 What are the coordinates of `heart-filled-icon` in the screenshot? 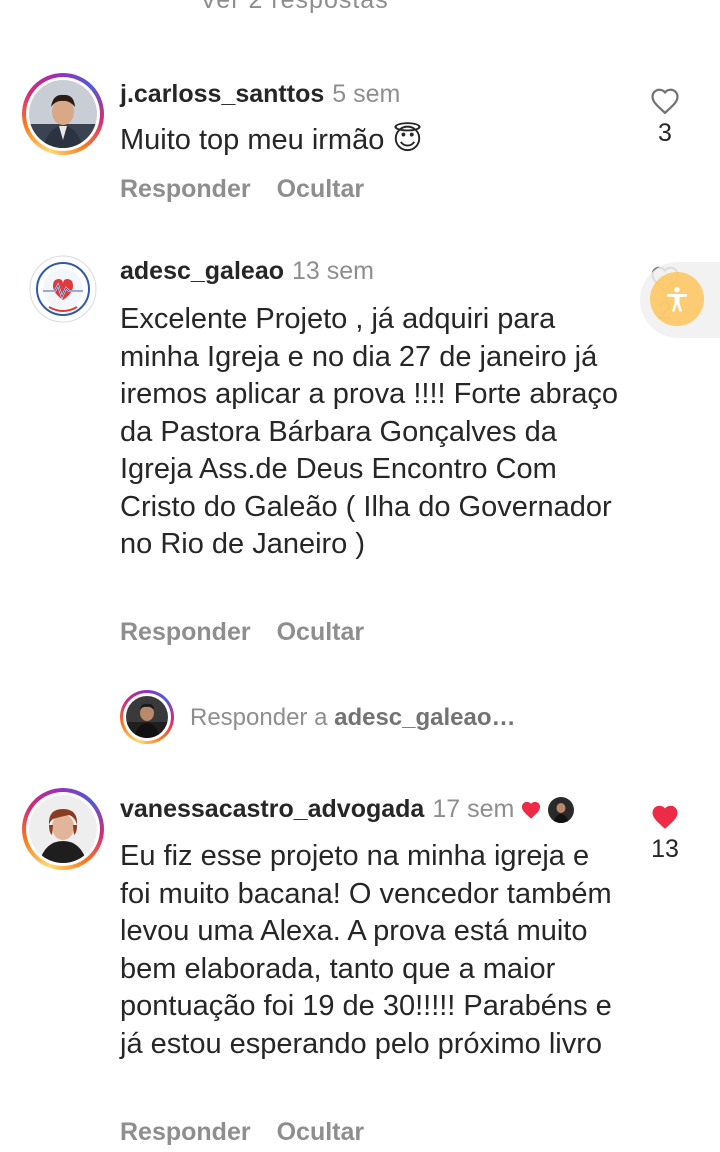 It's located at (665, 817).